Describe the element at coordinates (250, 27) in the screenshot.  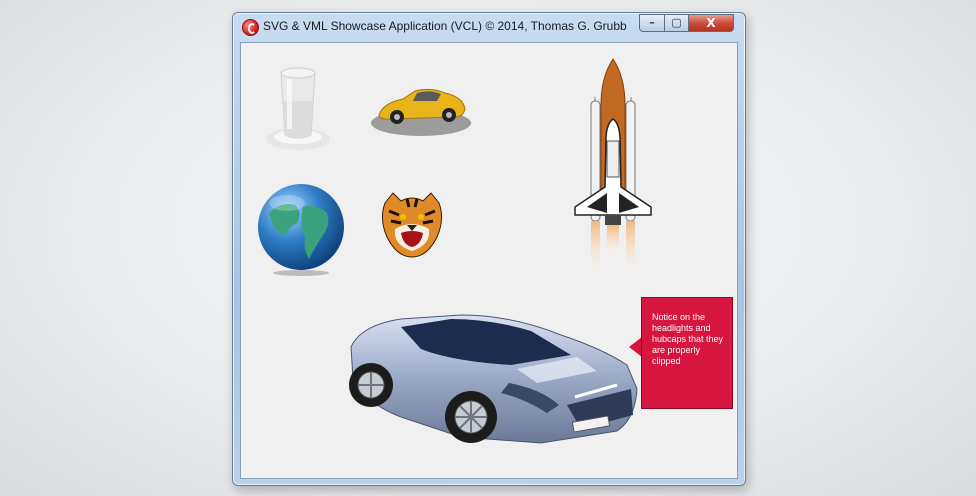
I see `app-icon` at that location.